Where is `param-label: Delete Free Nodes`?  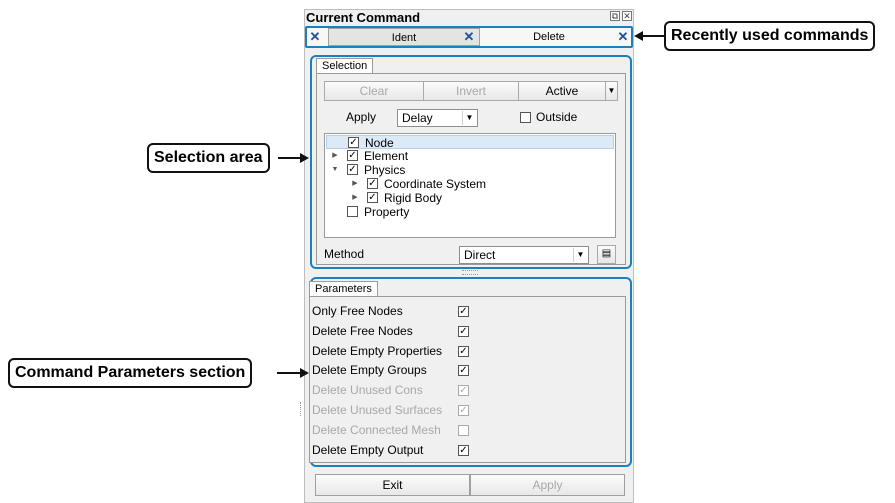
param-label: Delete Free Nodes is located at coordinates (362, 331).